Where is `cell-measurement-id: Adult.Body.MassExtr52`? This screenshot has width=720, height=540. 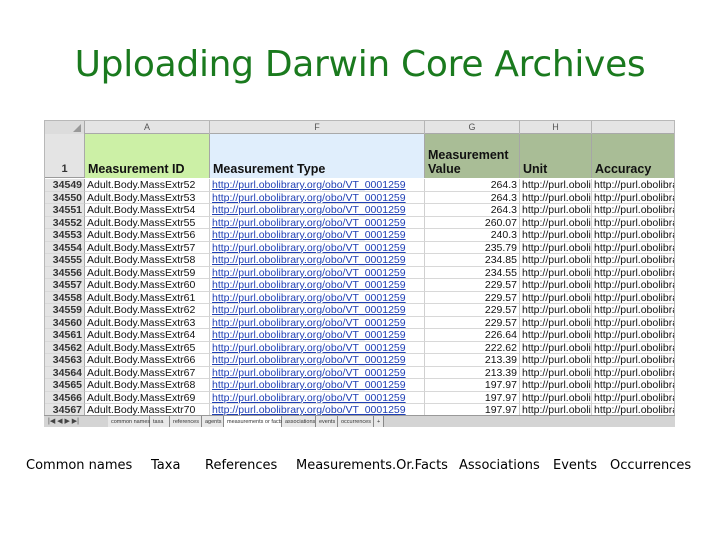
cell-measurement-id: Adult.Body.MassExtr52 is located at coordinates (147, 185).